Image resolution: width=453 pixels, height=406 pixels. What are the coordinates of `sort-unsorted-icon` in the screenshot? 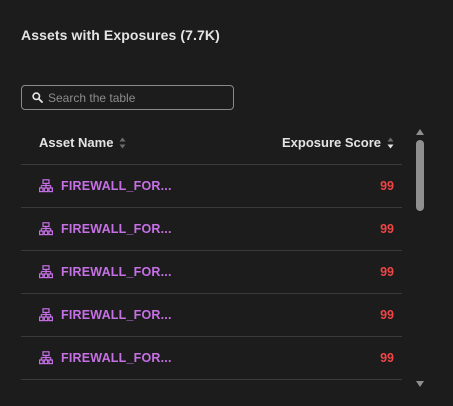 It's located at (122, 143).